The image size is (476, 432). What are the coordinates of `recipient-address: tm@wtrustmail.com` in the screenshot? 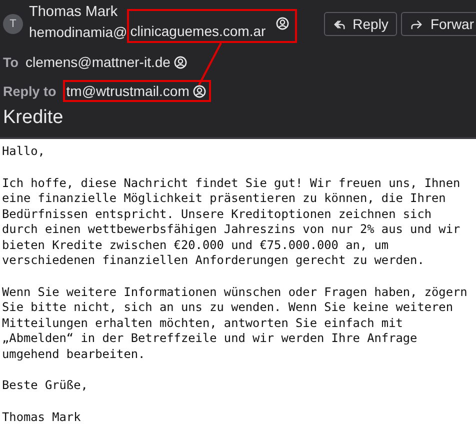 It's located at (128, 91).